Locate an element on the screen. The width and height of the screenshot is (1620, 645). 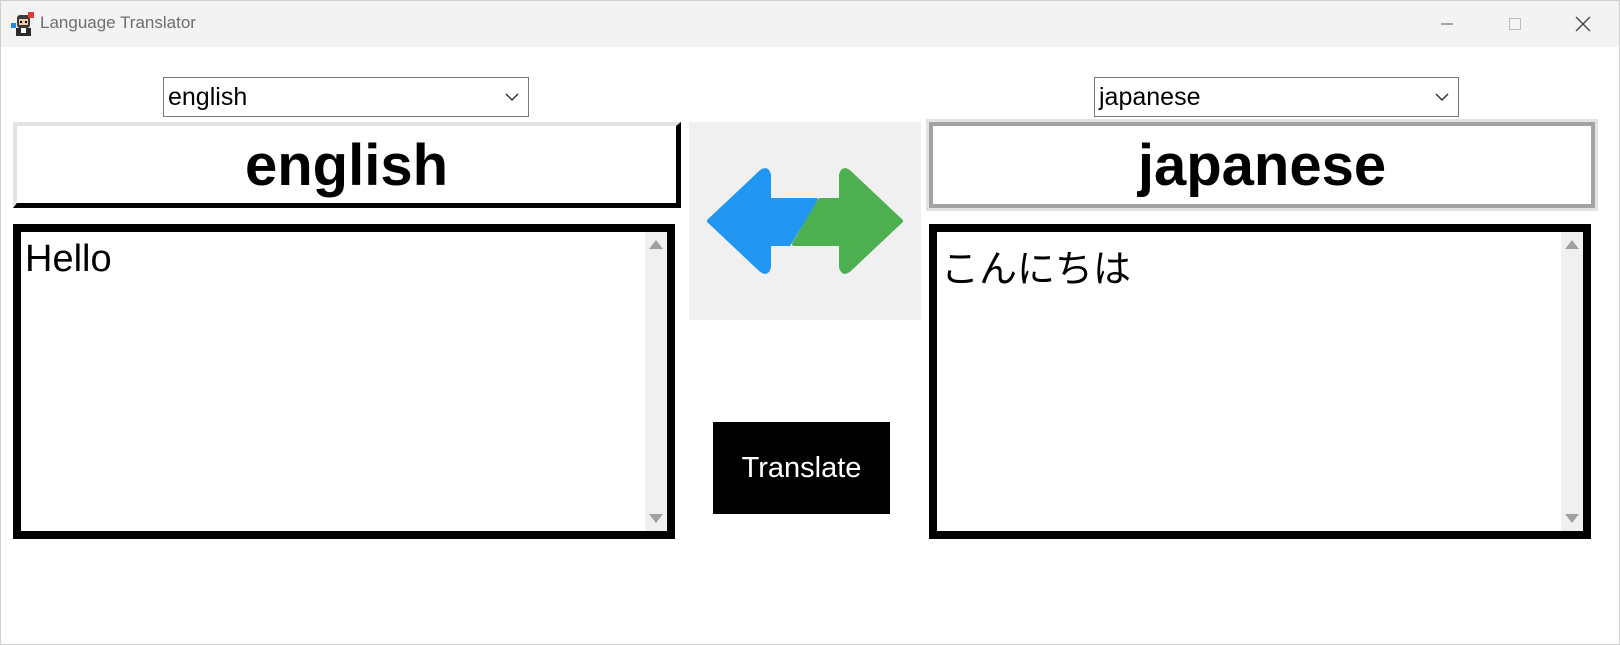
source-language-select: english is located at coordinates (346, 97).